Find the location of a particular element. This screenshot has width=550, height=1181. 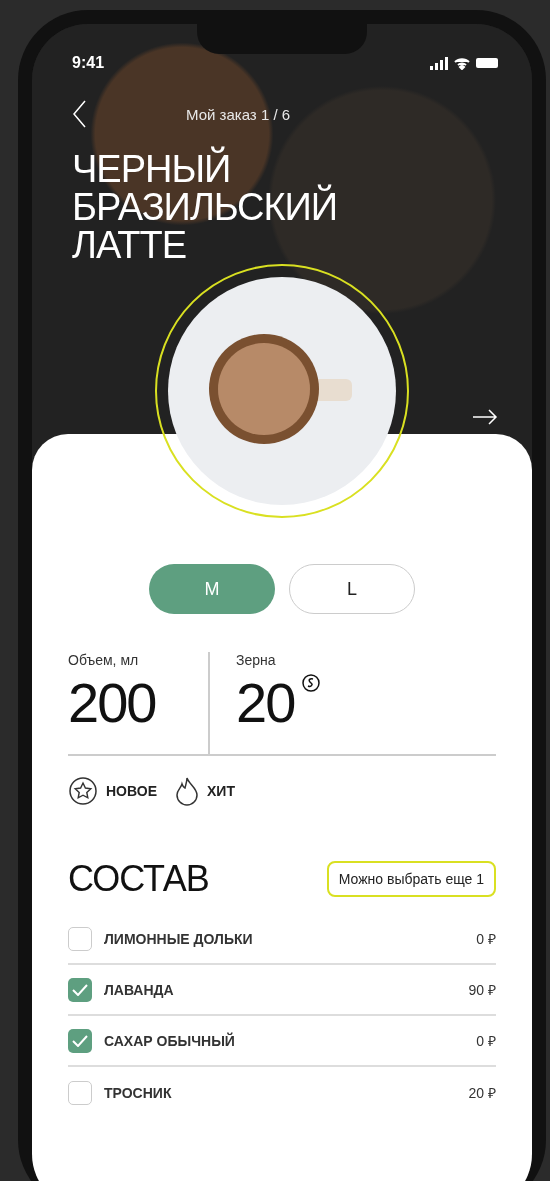

stat-label: Зерна is located at coordinates (256, 660).